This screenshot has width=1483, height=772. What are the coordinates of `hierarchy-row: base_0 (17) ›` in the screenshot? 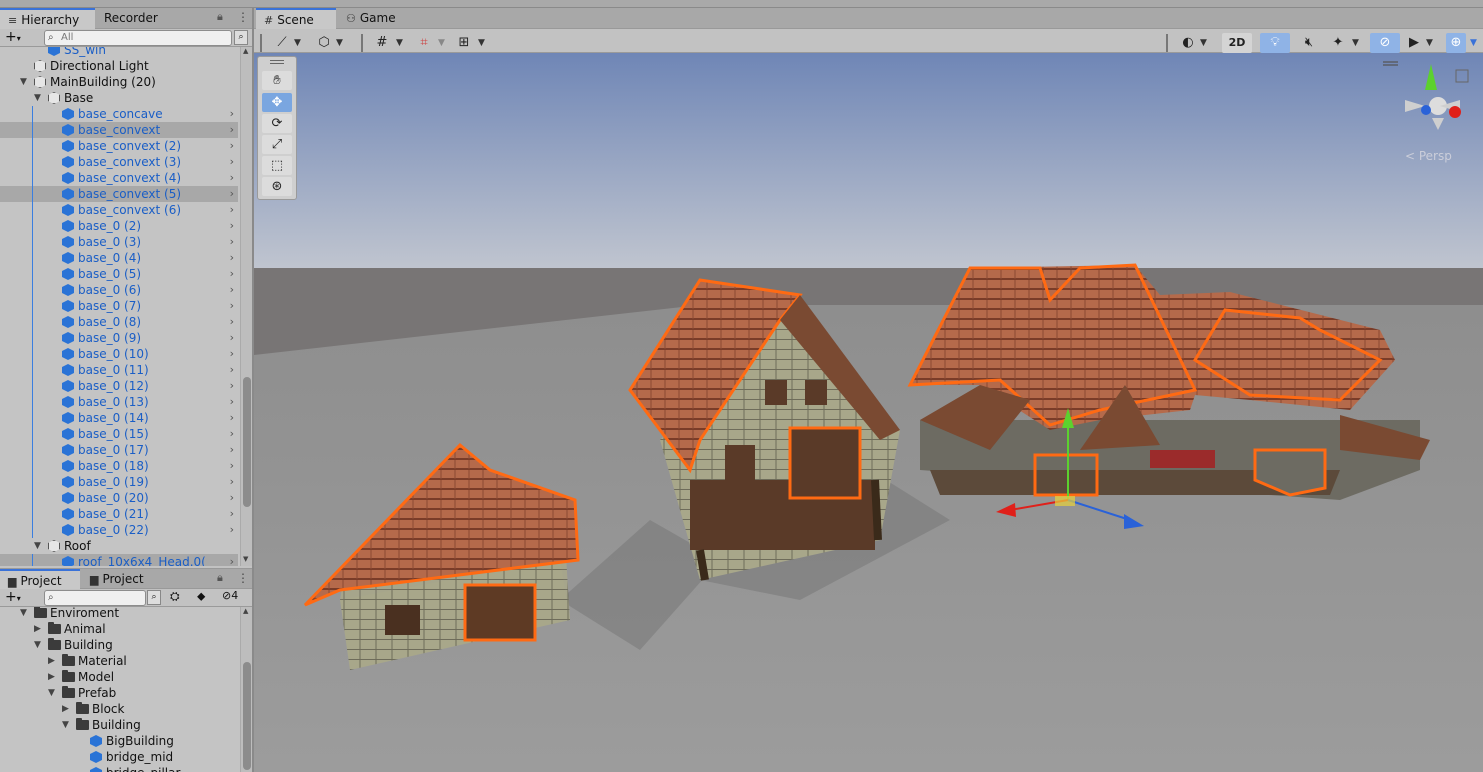 It's located at (119, 450).